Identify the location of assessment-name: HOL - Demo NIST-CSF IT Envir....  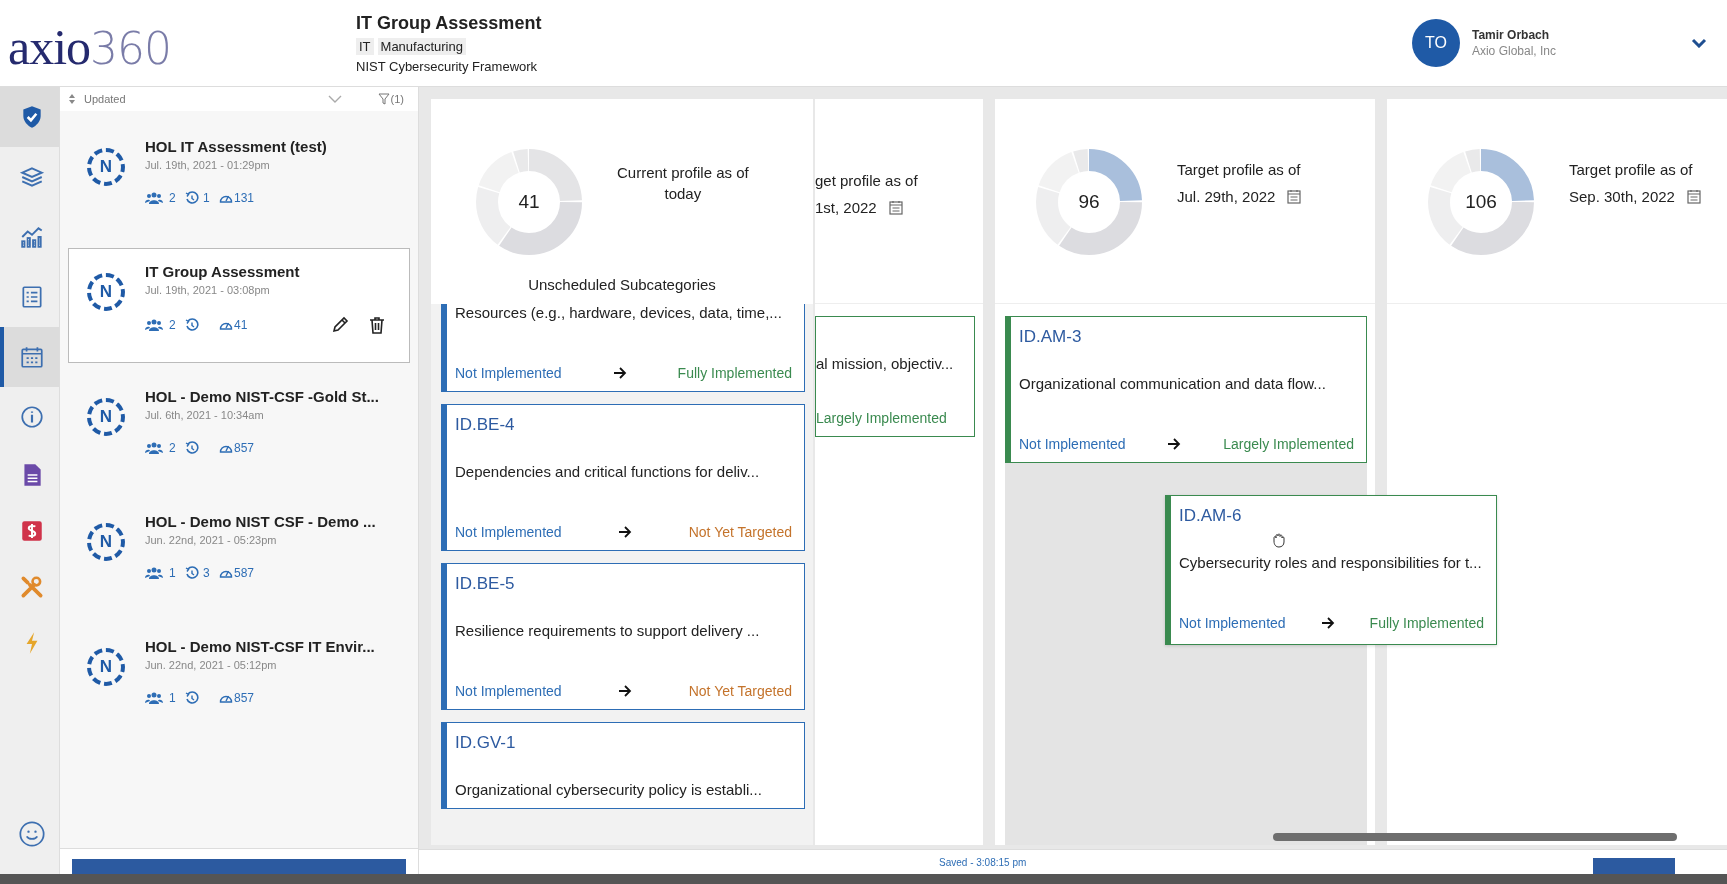
(260, 646).